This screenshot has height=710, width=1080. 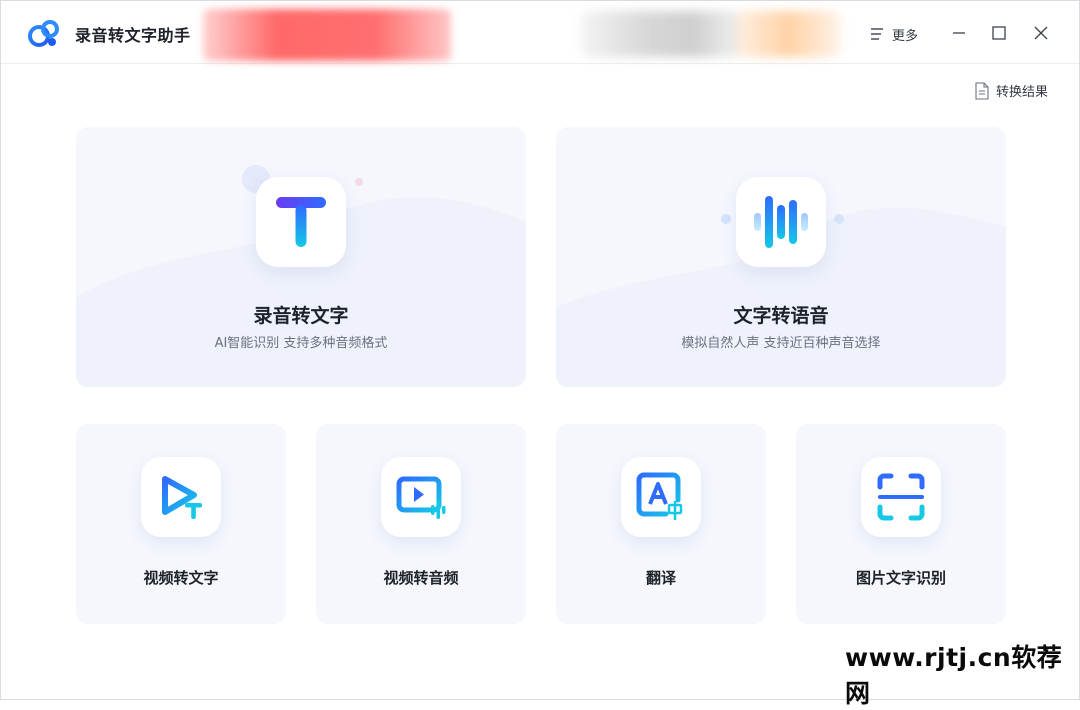 I want to click on maximize-icon, so click(x=999, y=33).